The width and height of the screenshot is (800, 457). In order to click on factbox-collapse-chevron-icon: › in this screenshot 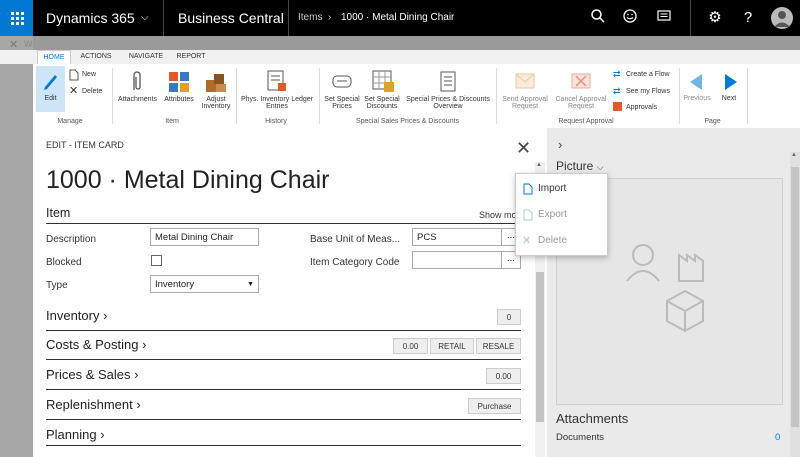, I will do `click(560, 144)`.